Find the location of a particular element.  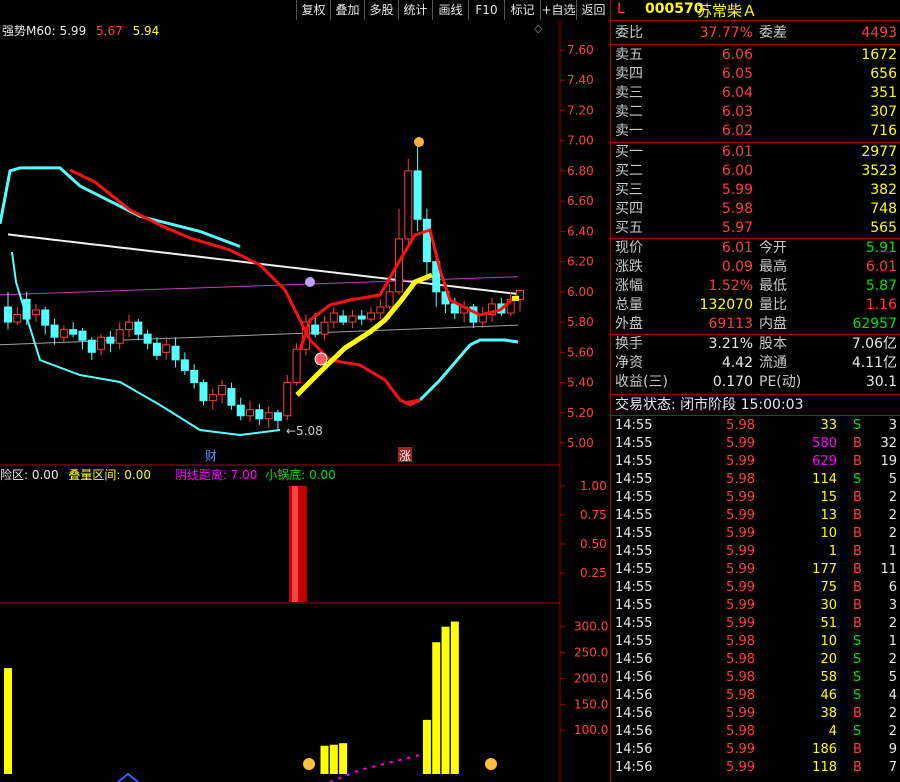

stock-flag: L is located at coordinates (621, 9).